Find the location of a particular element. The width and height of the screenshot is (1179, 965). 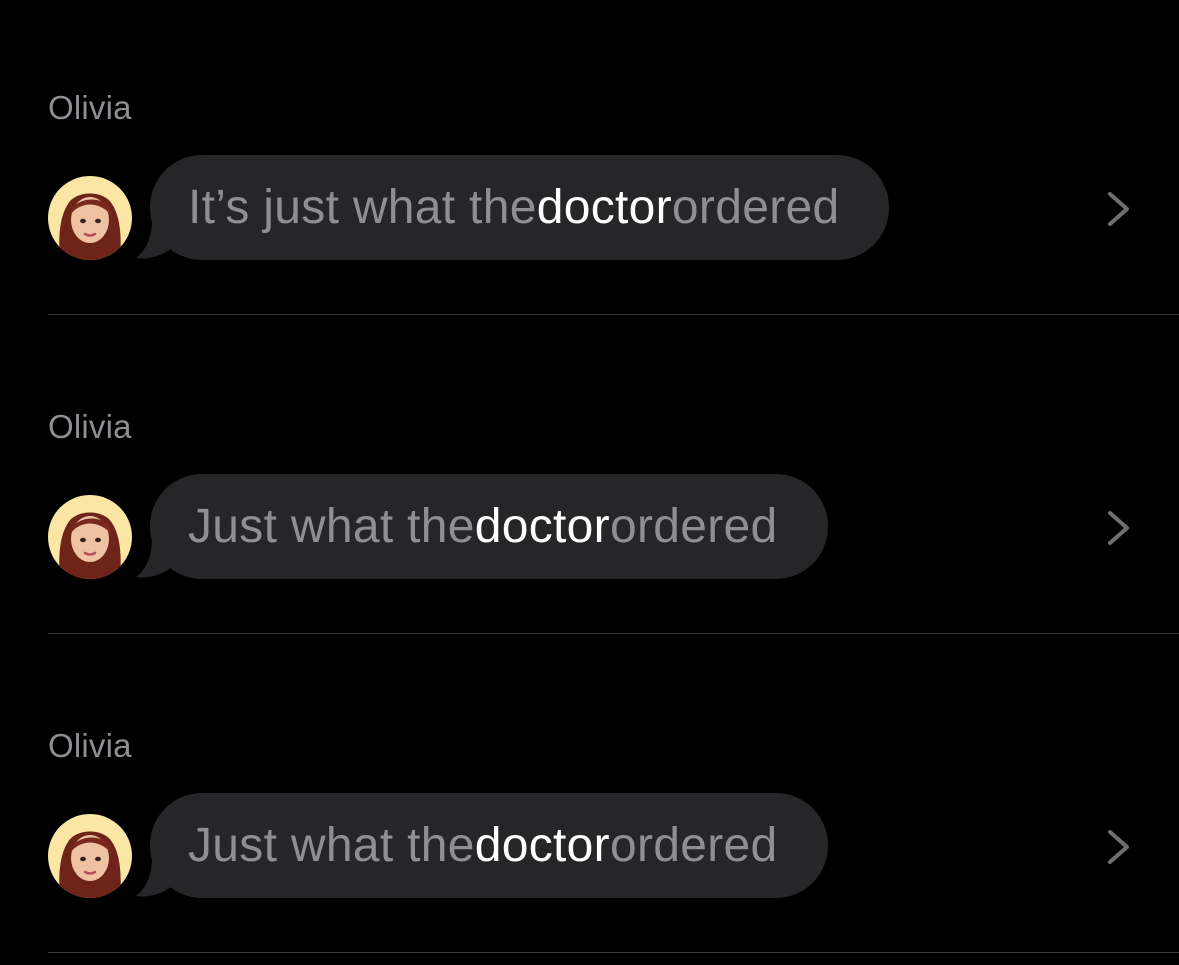

message-text: It’s just what the doctor ordered is located at coordinates (520, 207).